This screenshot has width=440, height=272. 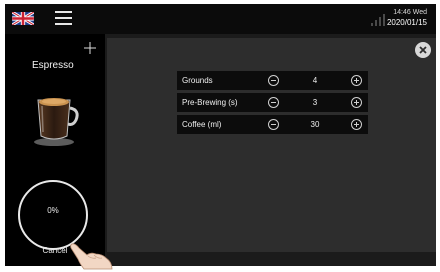 I want to click on hamburger-menu-icon, so click(x=63, y=18).